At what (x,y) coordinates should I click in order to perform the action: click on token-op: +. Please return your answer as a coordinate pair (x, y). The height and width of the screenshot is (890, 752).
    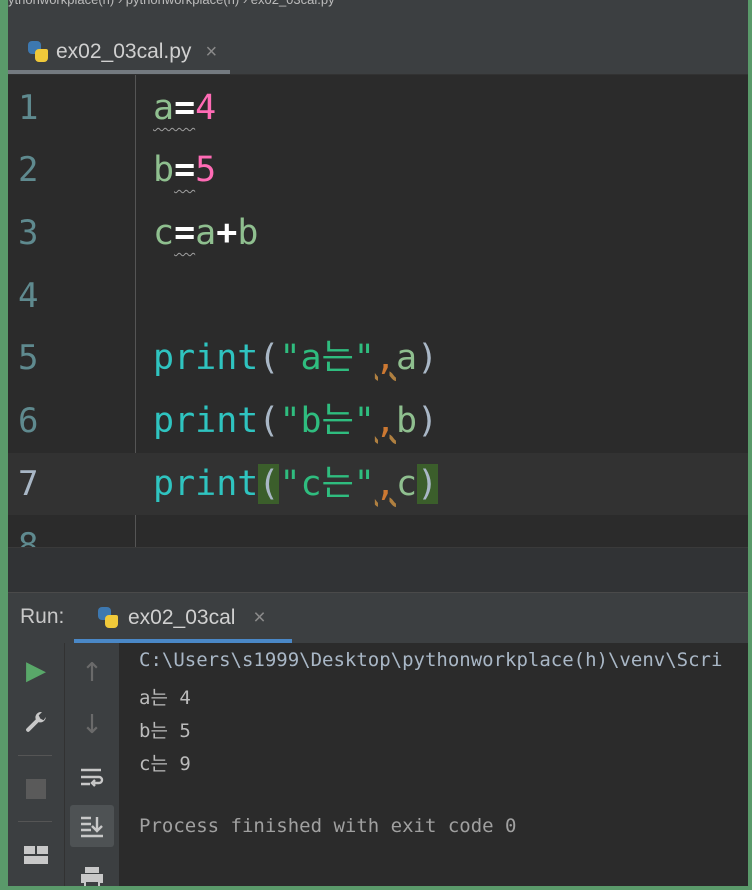
    Looking at the image, I should click on (227, 233).